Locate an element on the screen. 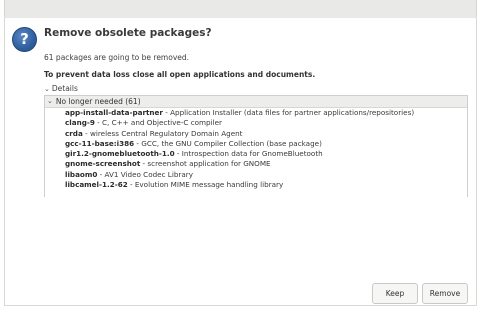  remove-button: Remove is located at coordinates (445, 293).